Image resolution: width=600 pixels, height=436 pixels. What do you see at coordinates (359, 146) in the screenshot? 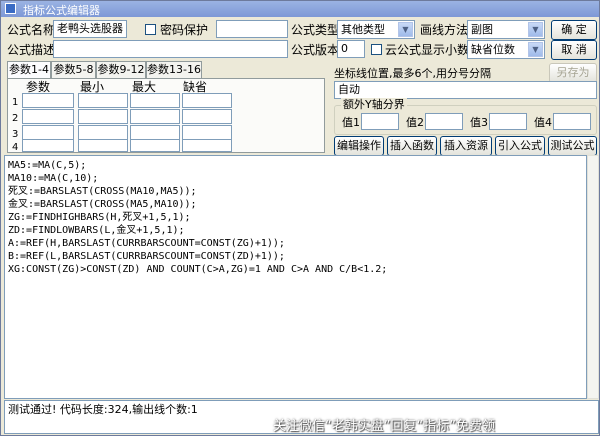
I see `edit-operations-button: 编辑操作` at bounding box center [359, 146].